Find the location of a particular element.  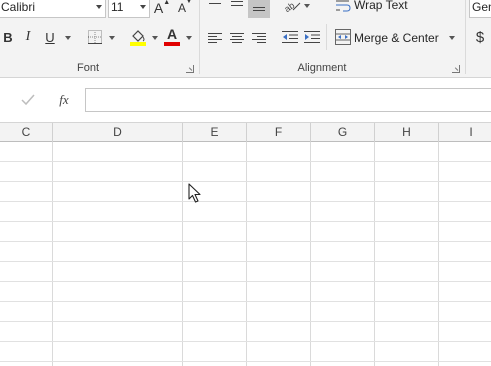

alignment-group-label: Alignment is located at coordinates (322, 68).